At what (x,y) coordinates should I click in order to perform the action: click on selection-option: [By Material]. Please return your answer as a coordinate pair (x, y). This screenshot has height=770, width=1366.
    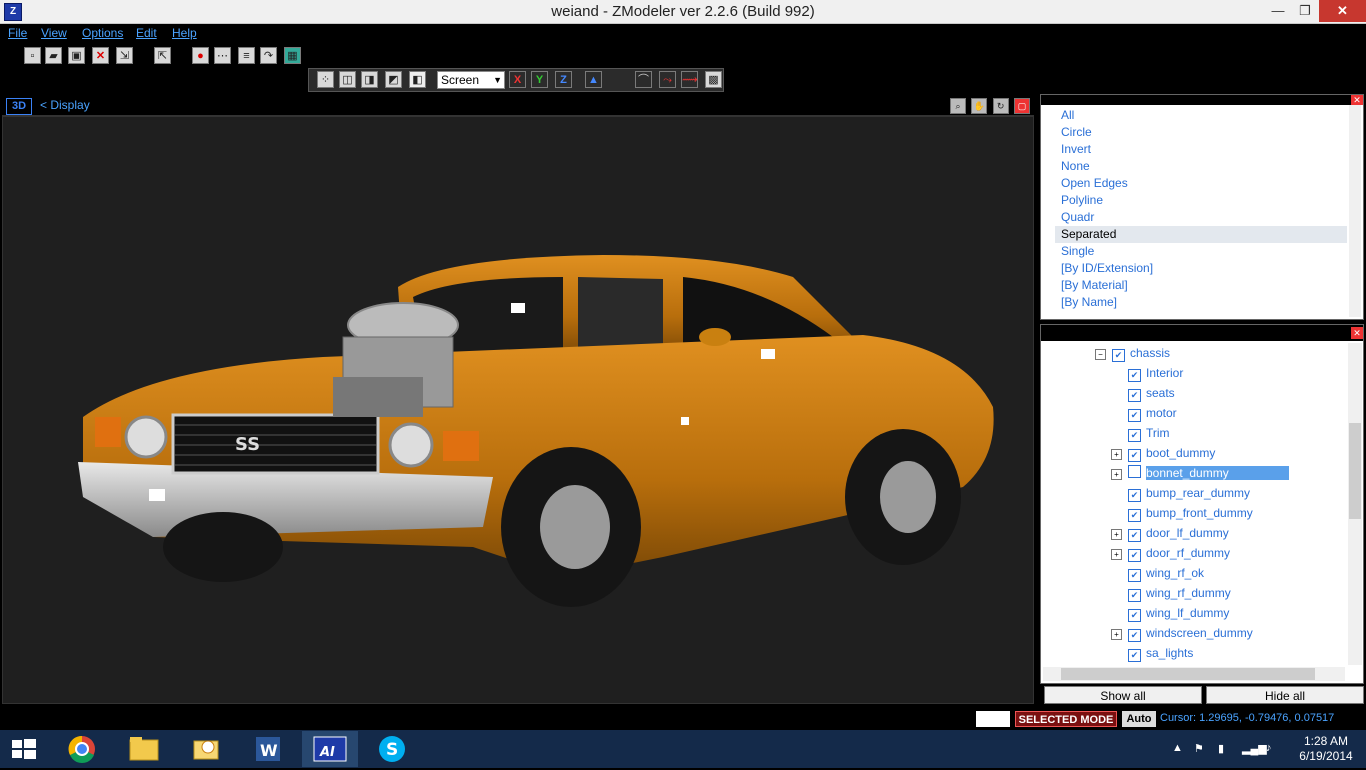
    Looking at the image, I should click on (1201, 285).